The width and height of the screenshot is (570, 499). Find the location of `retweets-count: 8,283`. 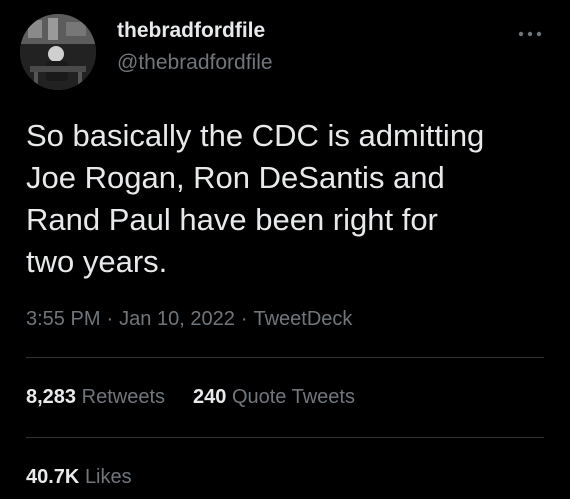

retweets-count: 8,283 is located at coordinates (51, 397).